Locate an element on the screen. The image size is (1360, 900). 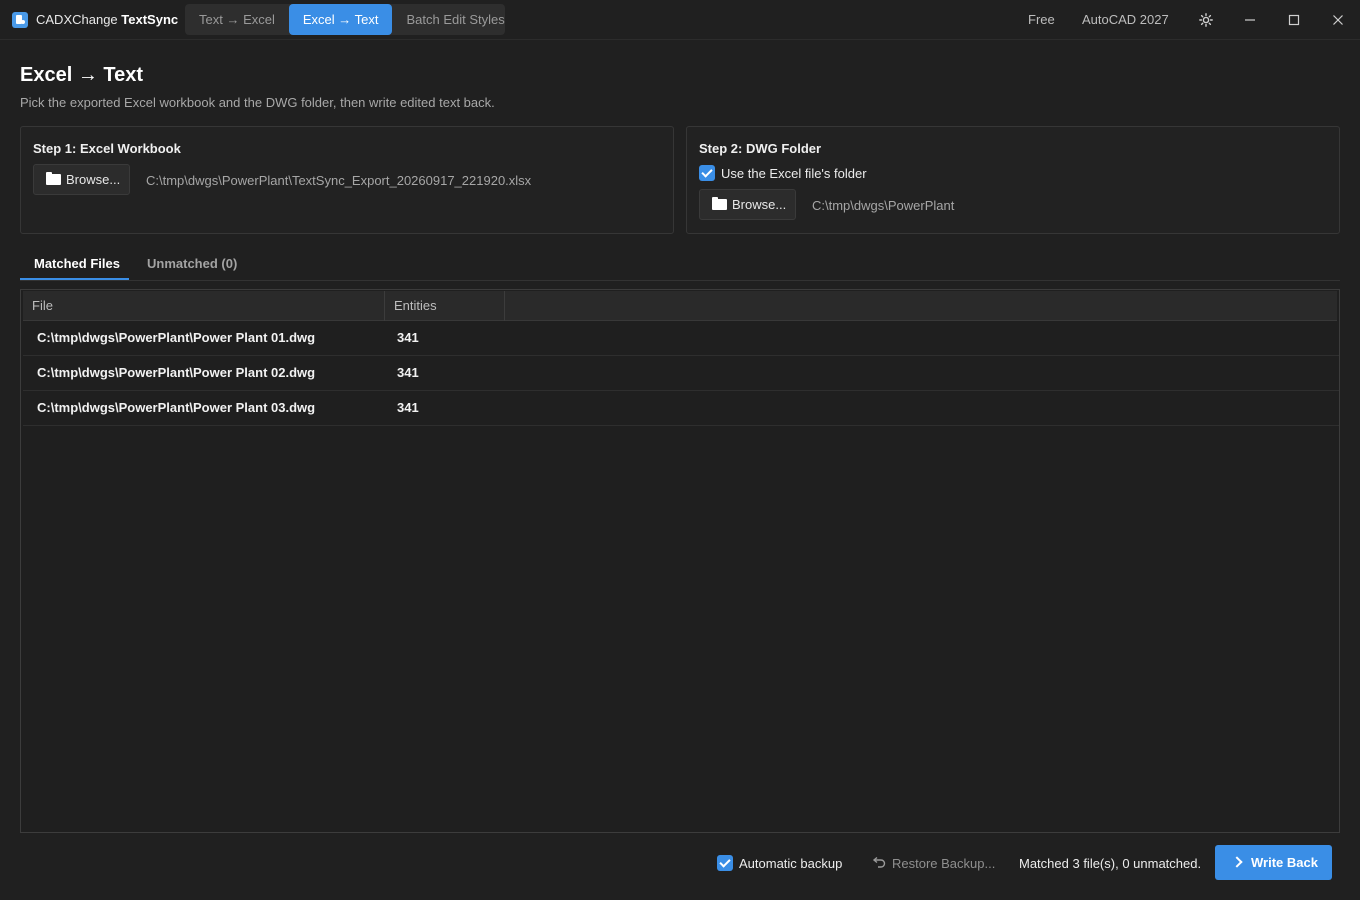
minimize-icon is located at coordinates (1250, 20).